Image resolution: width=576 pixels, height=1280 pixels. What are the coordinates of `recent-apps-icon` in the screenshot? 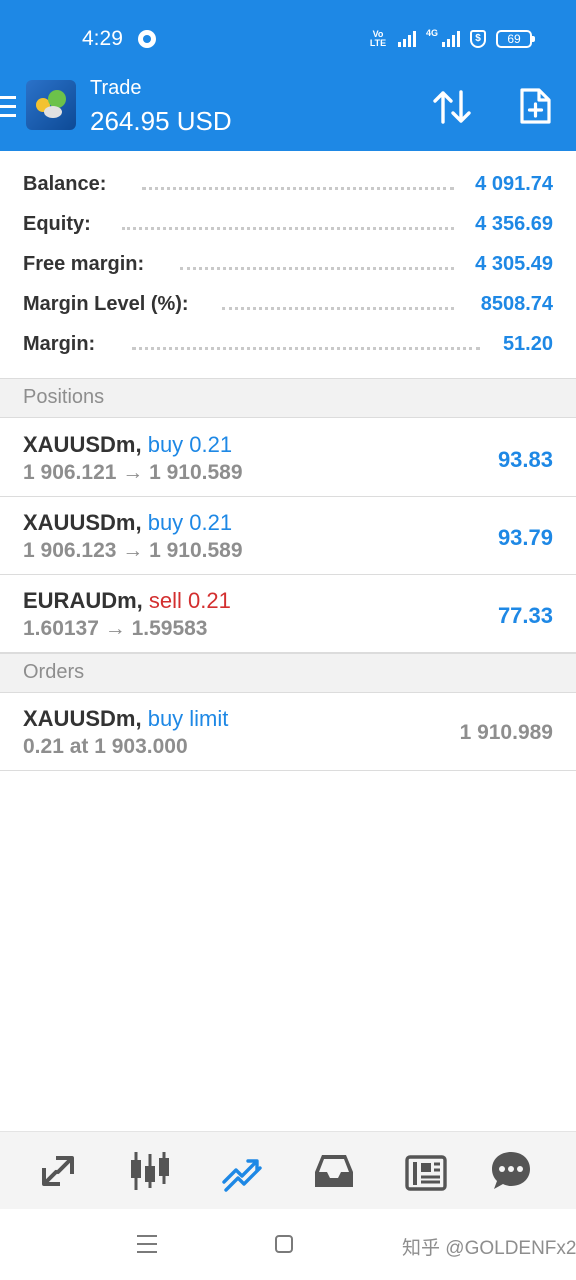 It's located at (147, 1244).